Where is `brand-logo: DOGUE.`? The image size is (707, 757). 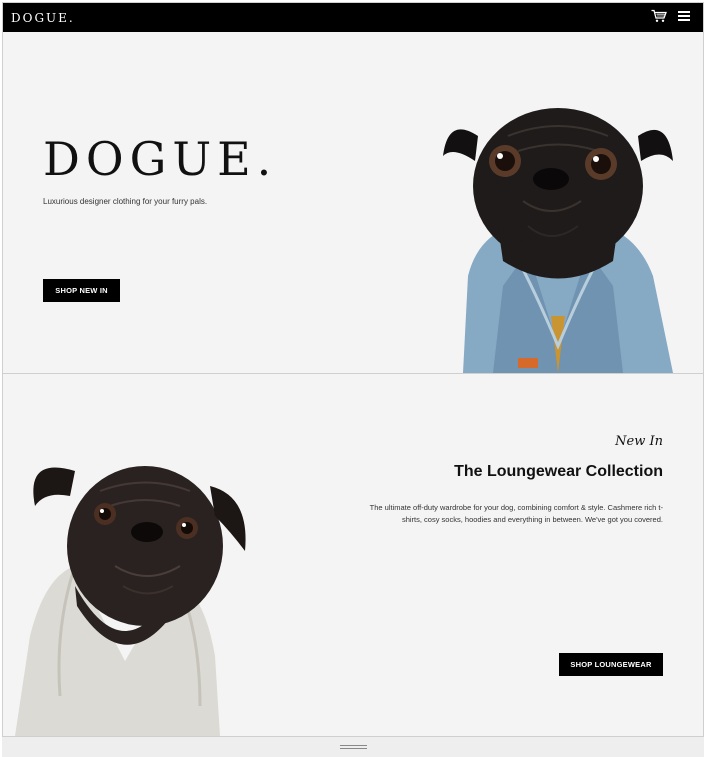 brand-logo: DOGUE. is located at coordinates (43, 18).